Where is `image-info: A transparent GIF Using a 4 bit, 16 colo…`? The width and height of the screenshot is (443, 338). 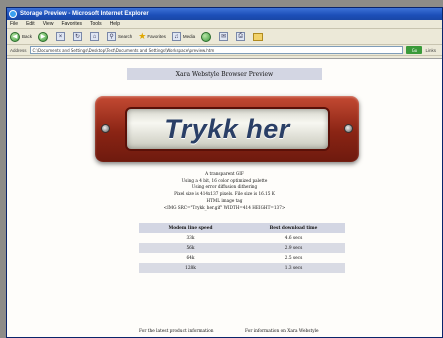 image-info: A transparent GIF Using a 4 bit, 16 colo… is located at coordinates (224, 191).